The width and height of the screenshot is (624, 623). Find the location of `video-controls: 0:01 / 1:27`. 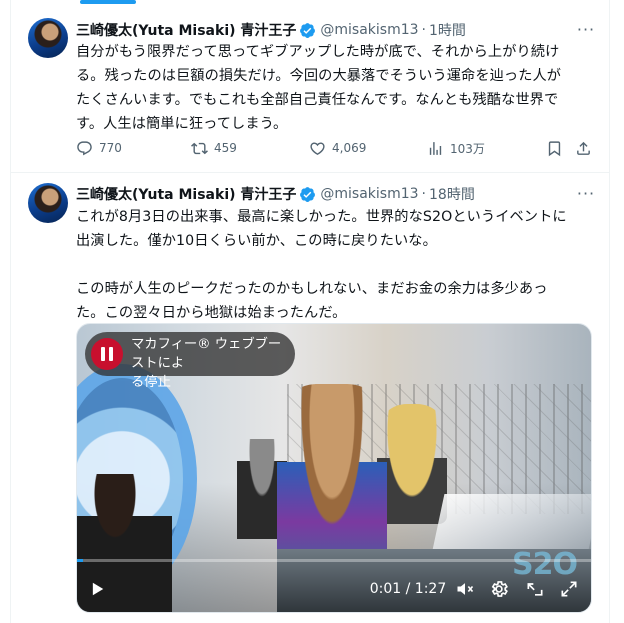

video-controls: 0:01 / 1:27 is located at coordinates (334, 589).